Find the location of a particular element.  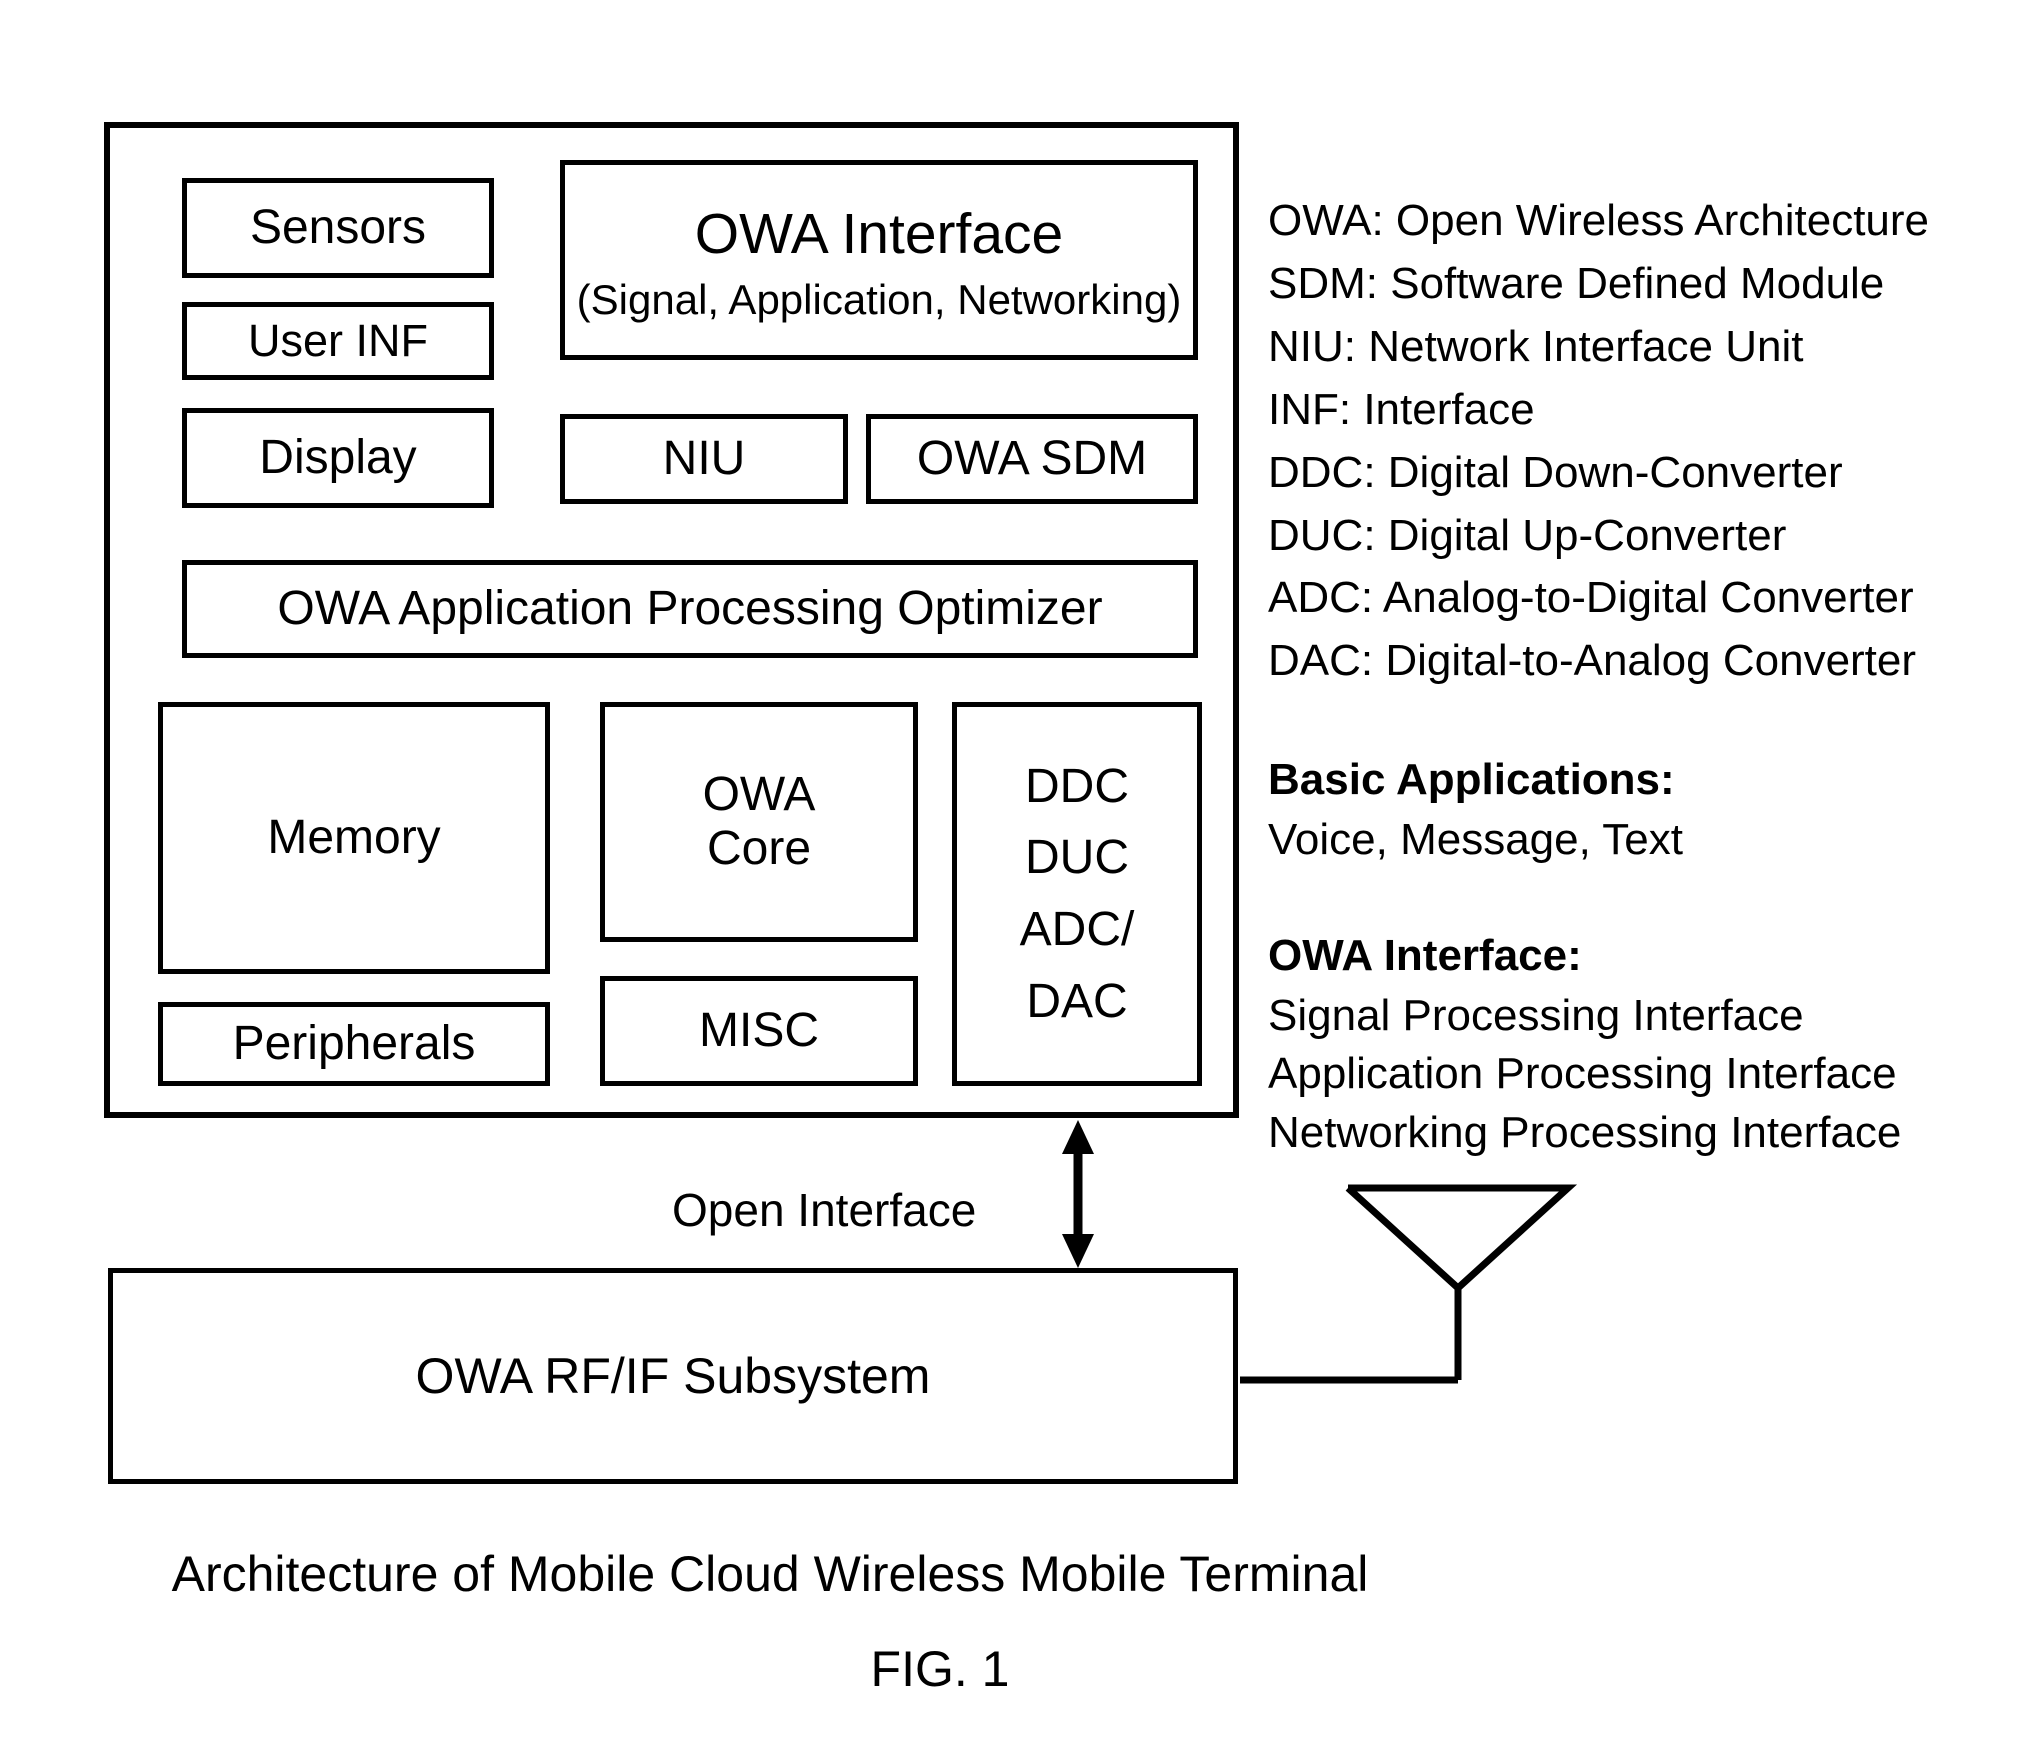

basic-applications-title: Basic Applications: is located at coordinates (1471, 780).